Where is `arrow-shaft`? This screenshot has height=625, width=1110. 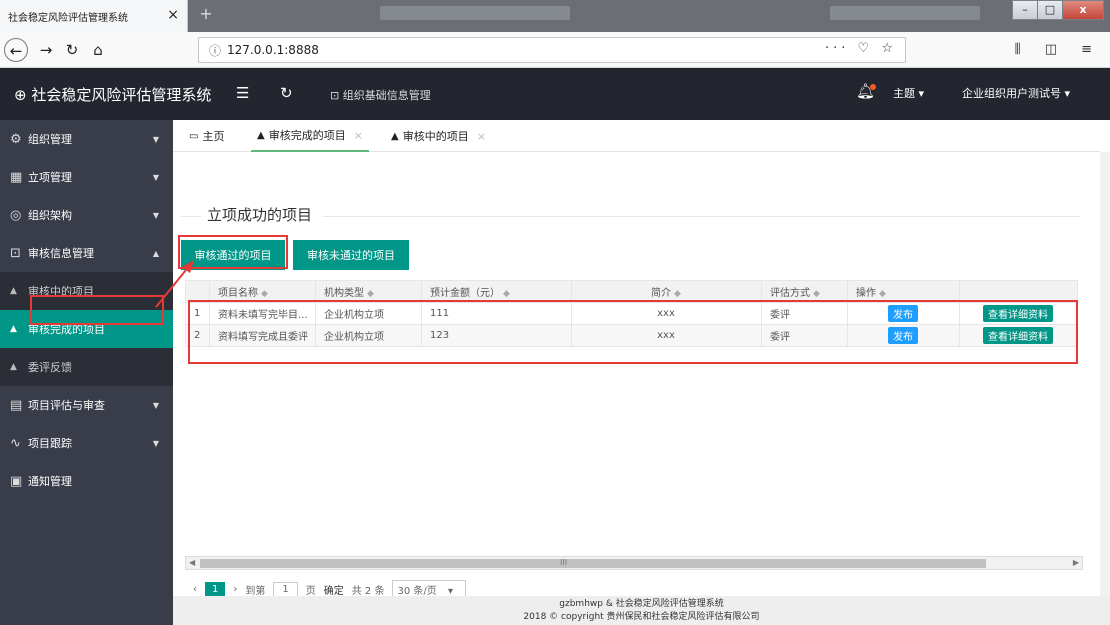
arrow-shaft is located at coordinates (173, 286).